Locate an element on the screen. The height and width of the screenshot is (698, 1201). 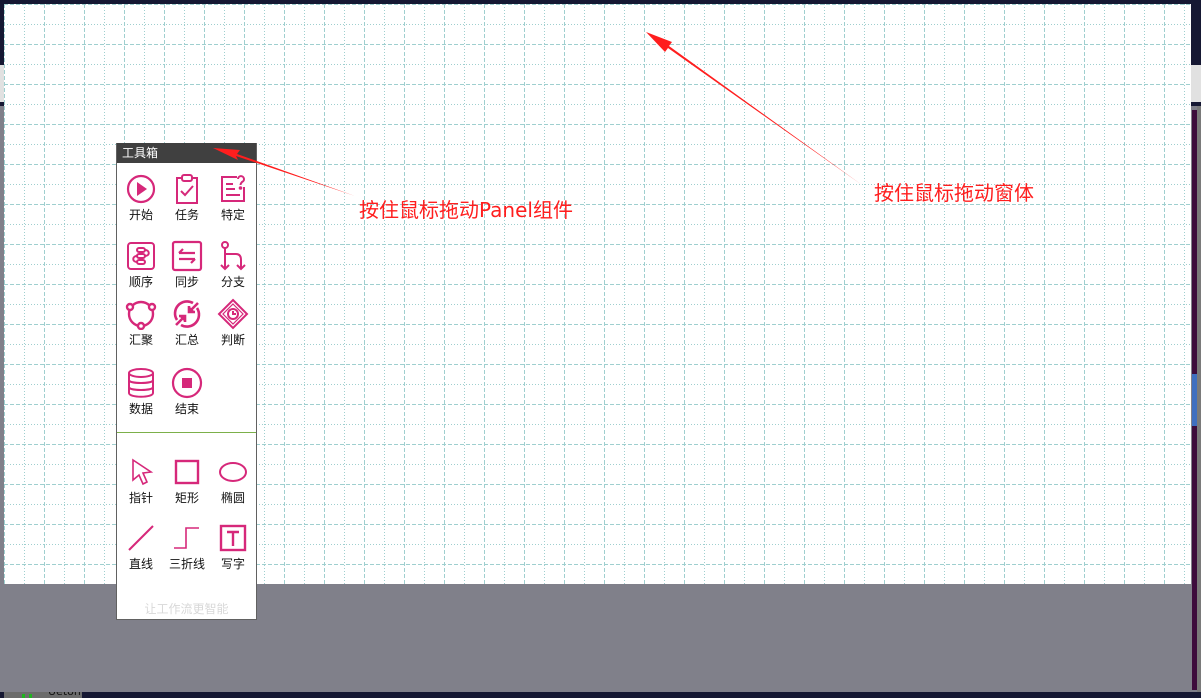
sequence-icon is located at coordinates (141, 256).